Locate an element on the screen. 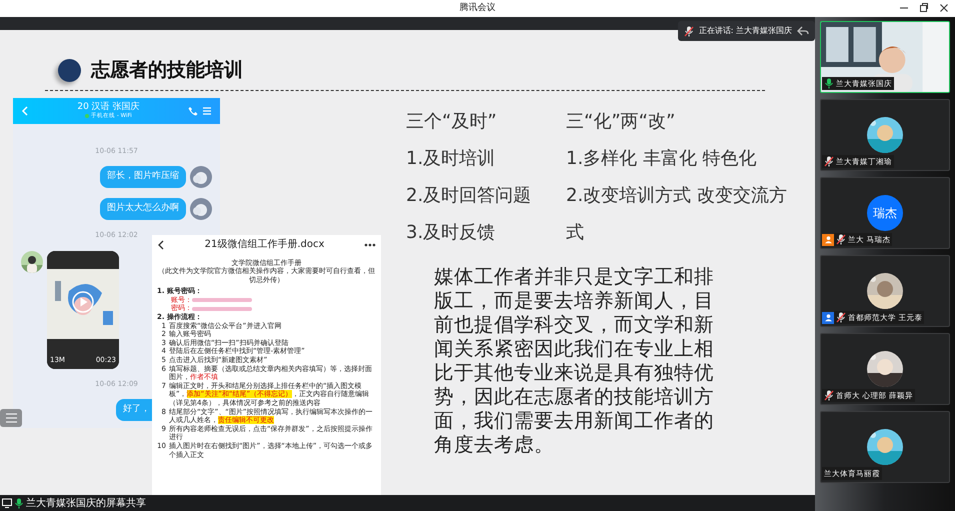 The image size is (955, 511). window-title: 腾讯会议 is located at coordinates (478, 8).